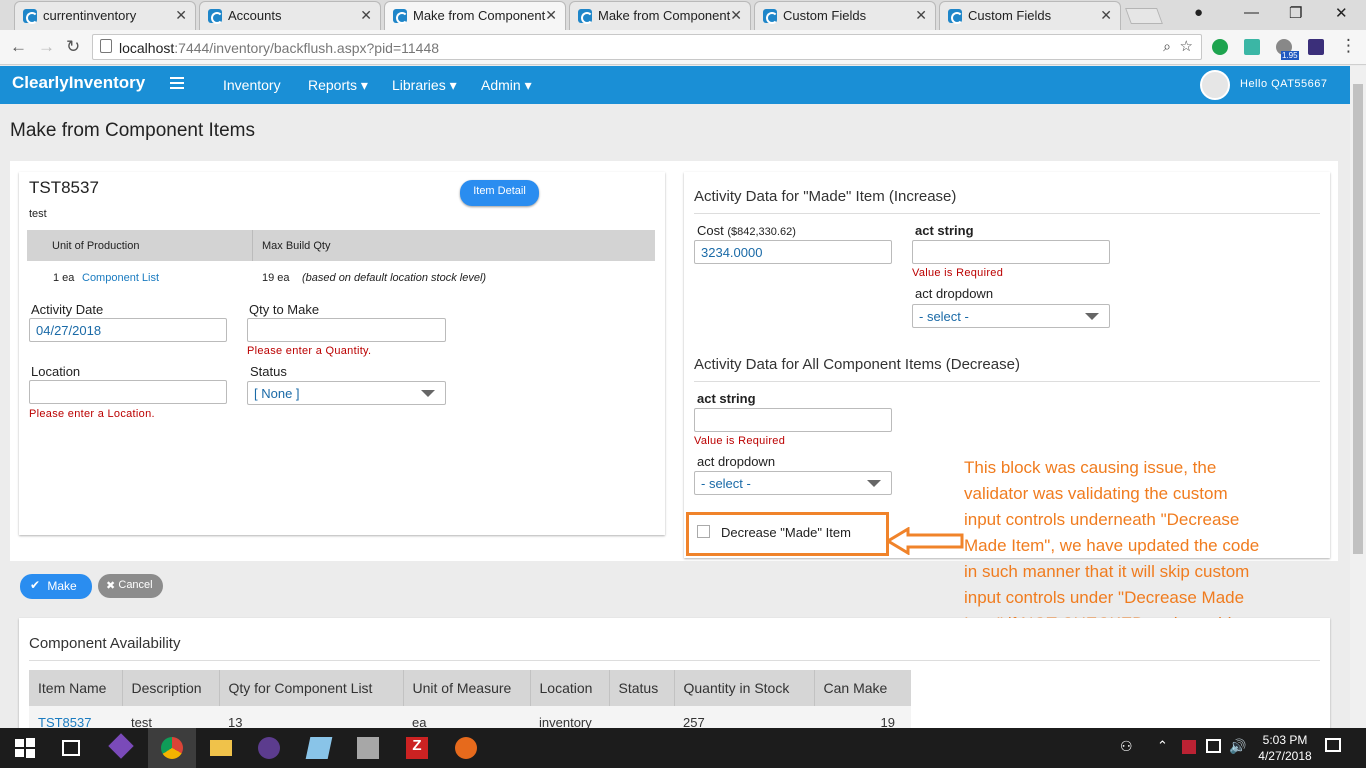  I want to click on scrollbar-thumb, so click(1358, 319).